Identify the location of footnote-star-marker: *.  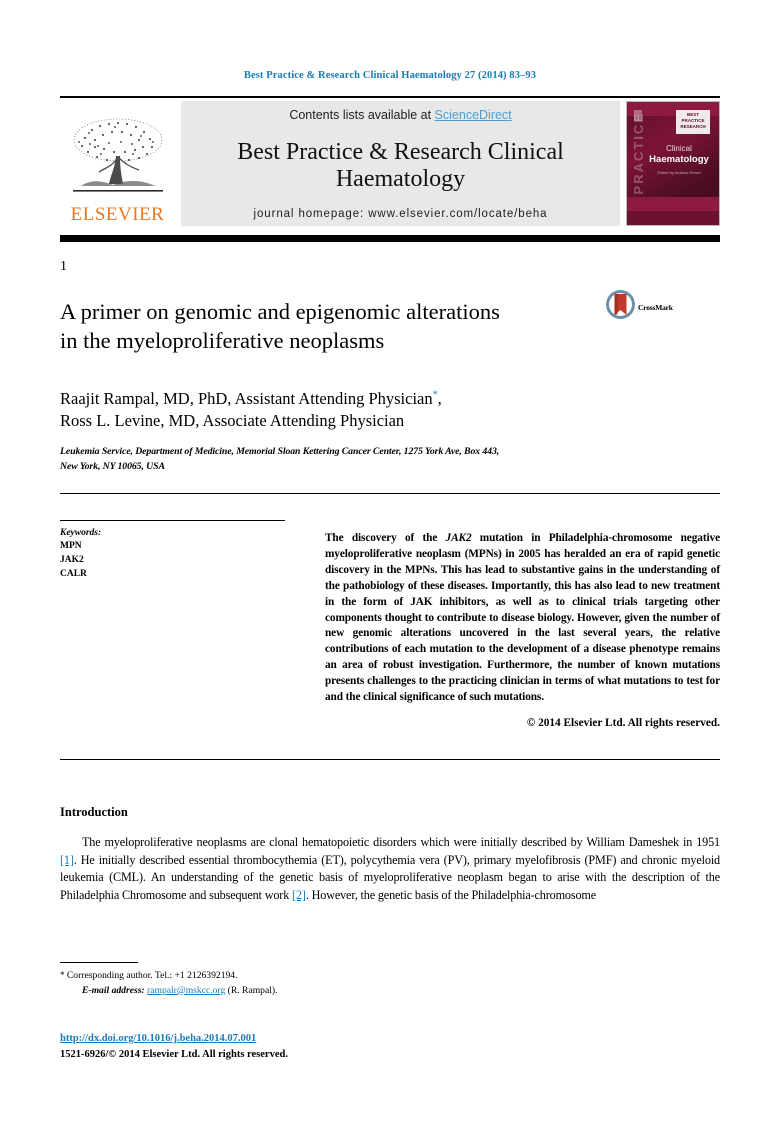
(62, 975).